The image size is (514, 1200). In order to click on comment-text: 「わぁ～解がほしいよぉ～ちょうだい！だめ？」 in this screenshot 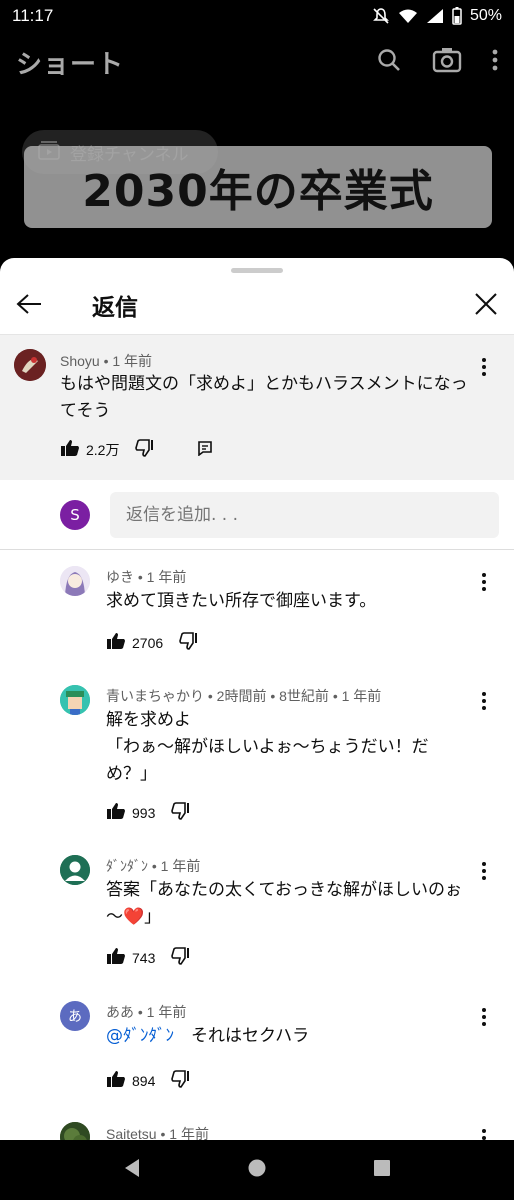, I will do `click(267, 760)`.